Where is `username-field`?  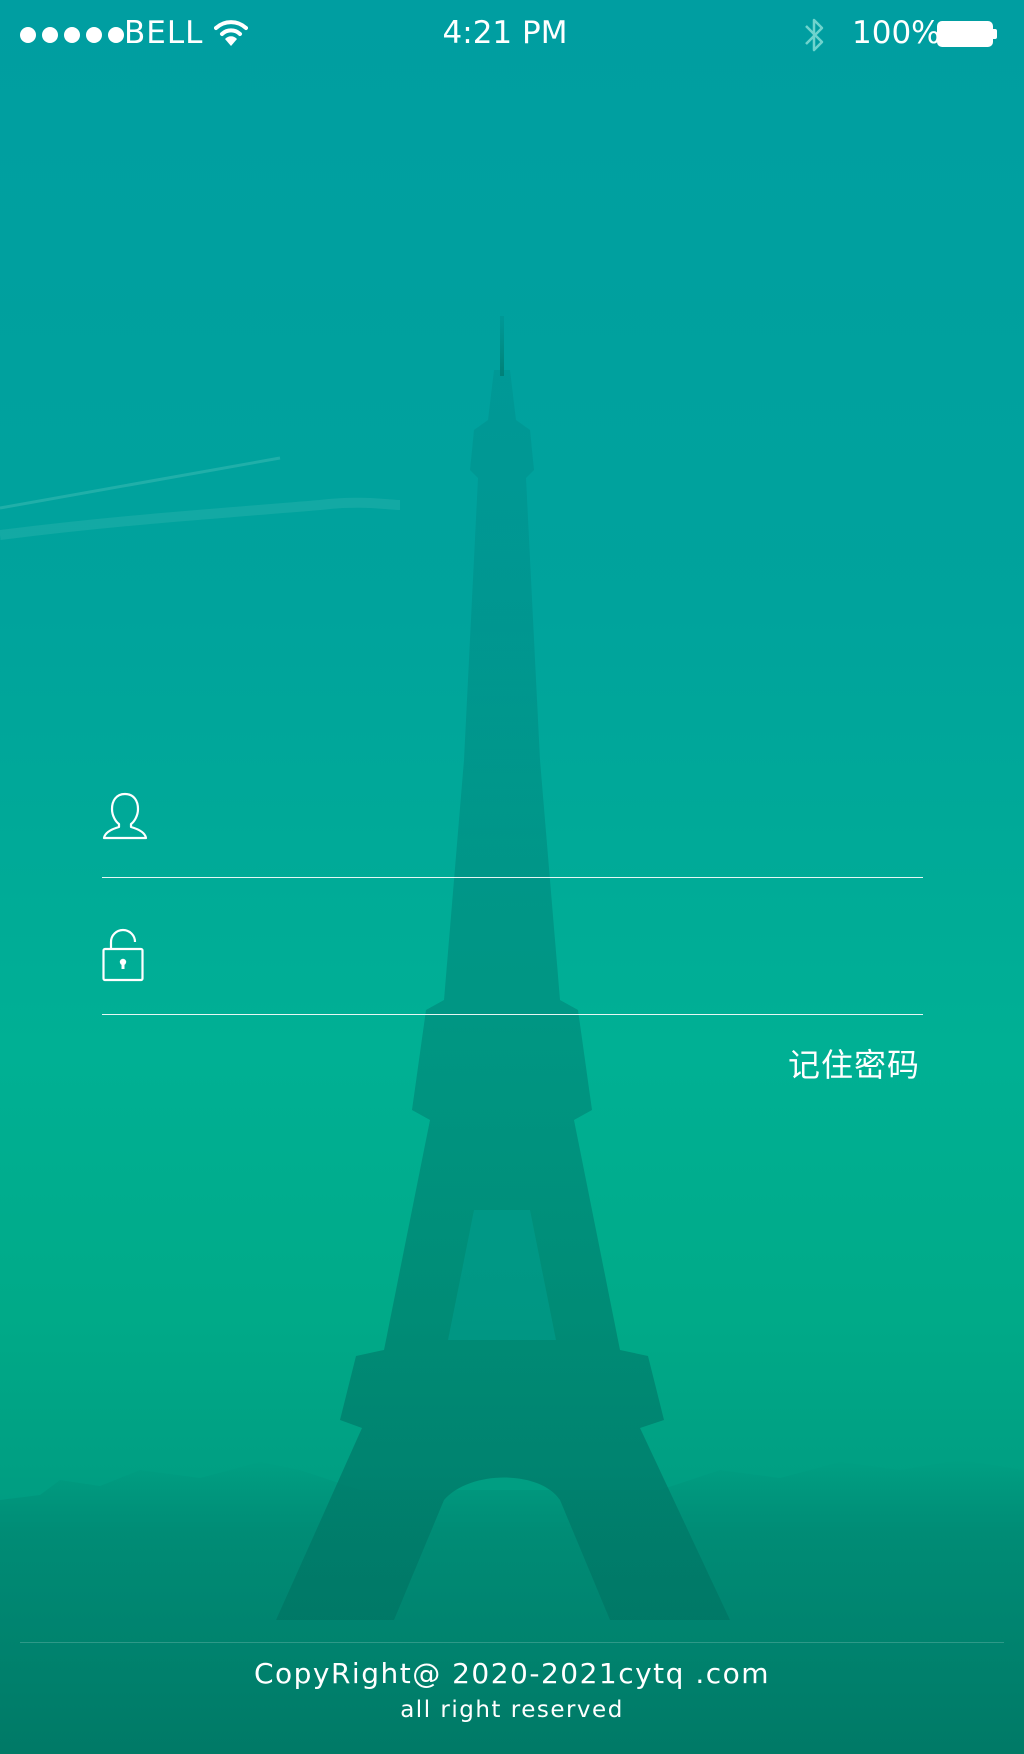 username-field is located at coordinates (512, 832).